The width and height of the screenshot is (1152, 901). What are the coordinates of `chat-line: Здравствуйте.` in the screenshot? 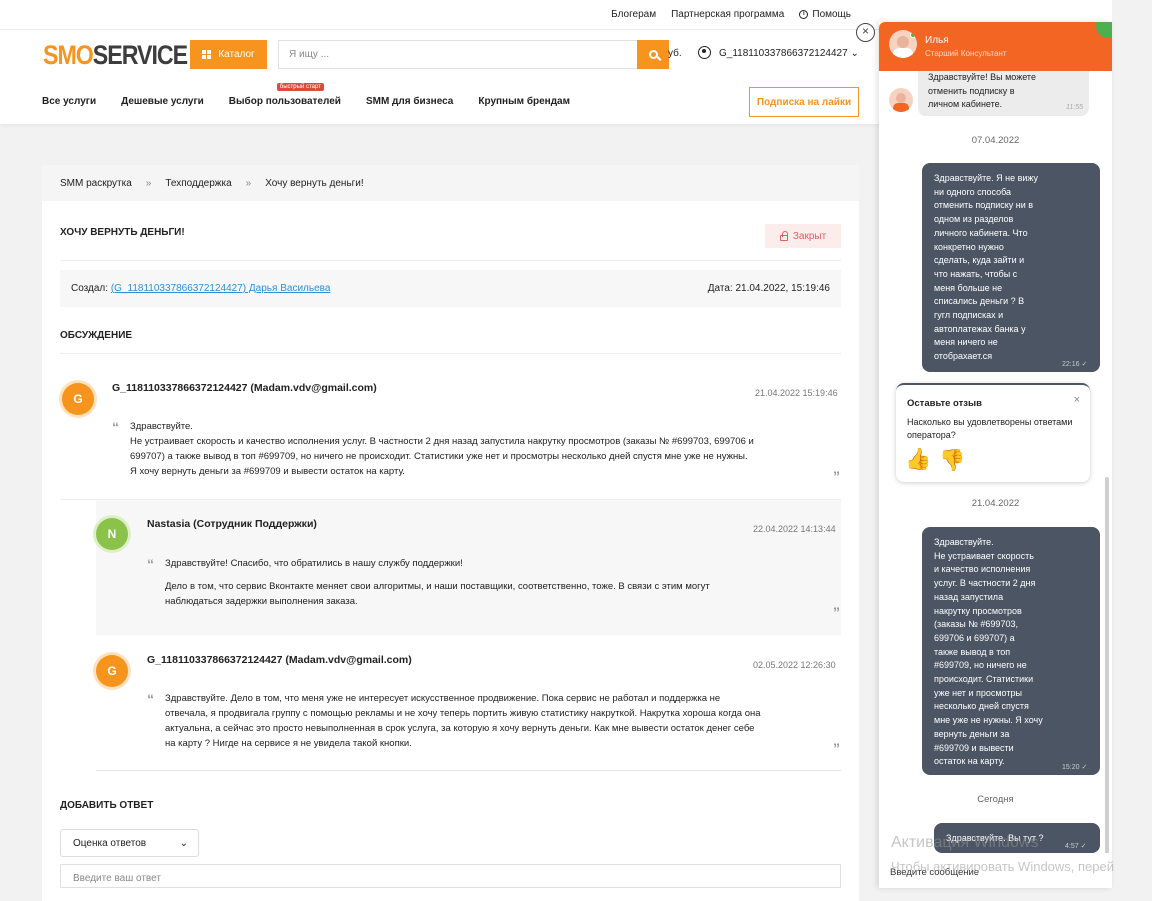 It's located at (964, 542).